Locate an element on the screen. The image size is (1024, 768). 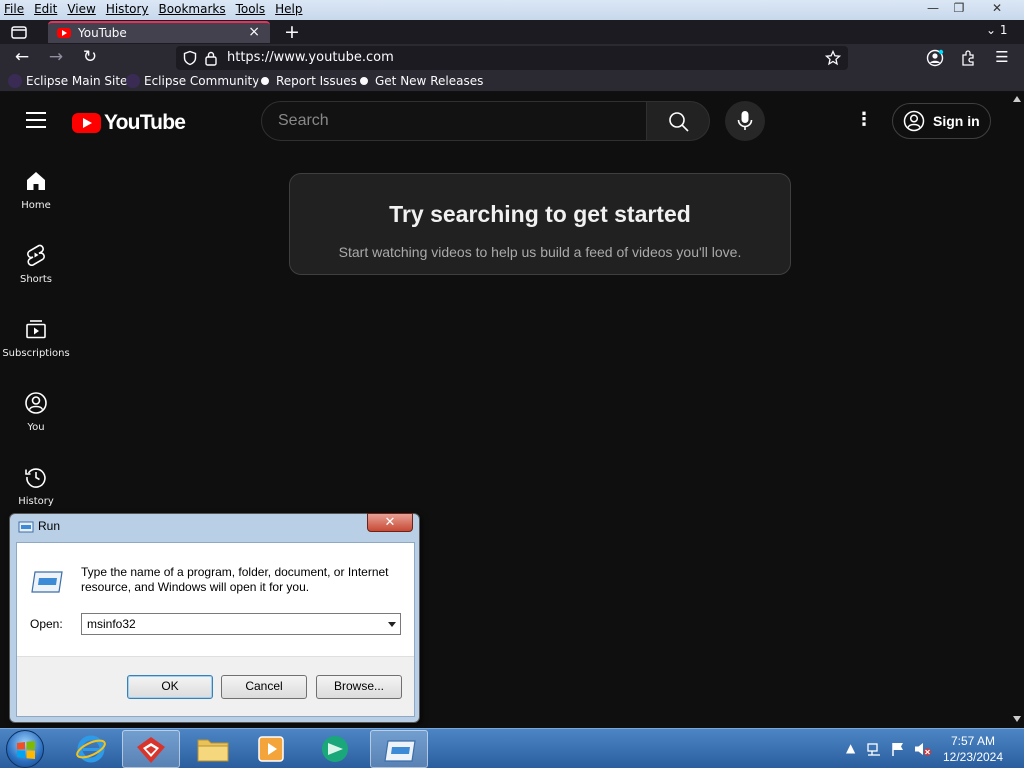
close-window-button: ✕ is located at coordinates (997, 9).